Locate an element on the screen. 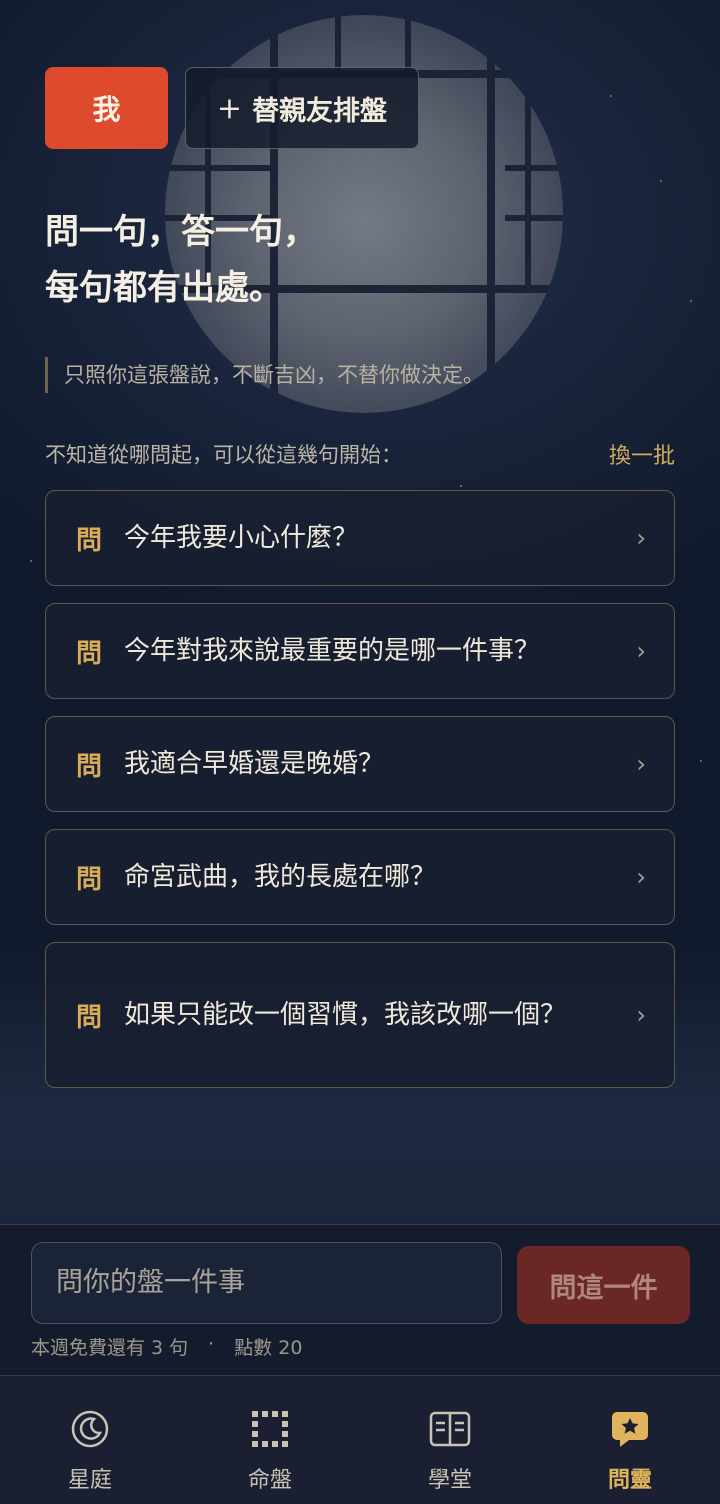 The image size is (720, 1504). suggestion-header: 不知道從哪問起，可以從這幾句開始： 換一批 is located at coordinates (360, 454).